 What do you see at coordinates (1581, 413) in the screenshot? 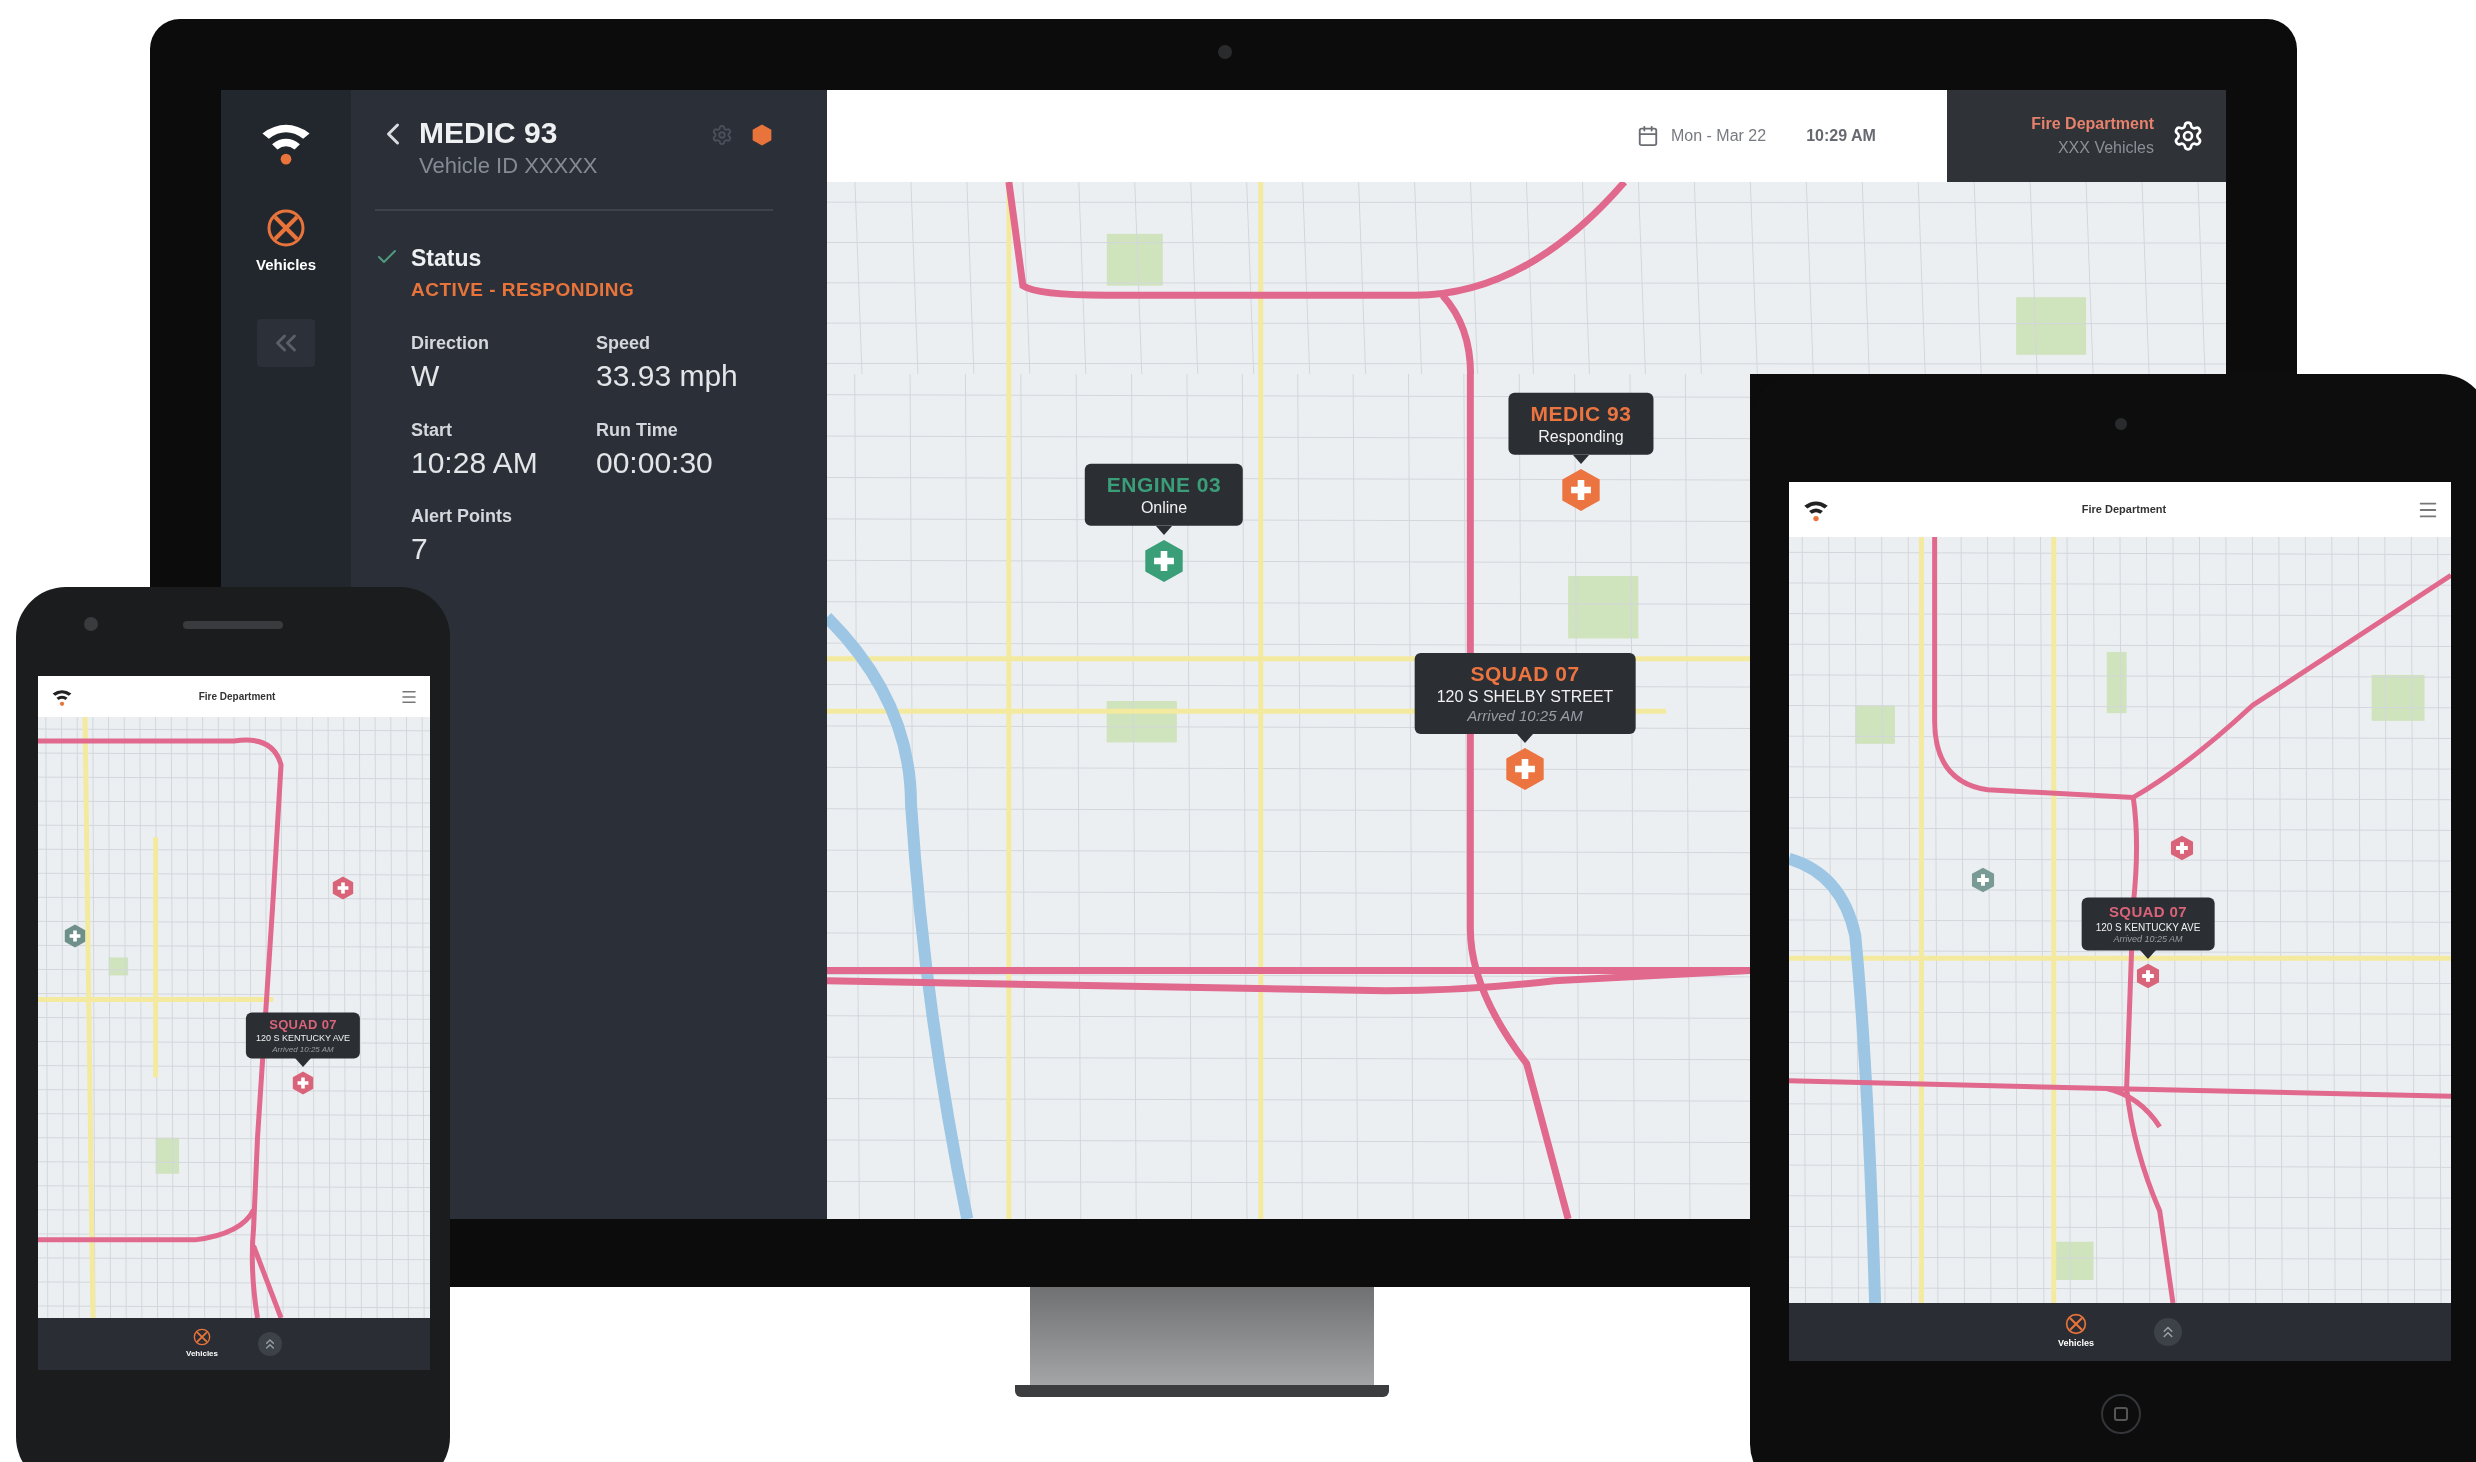
I see `unit-name: MEDIC 93` at bounding box center [1581, 413].